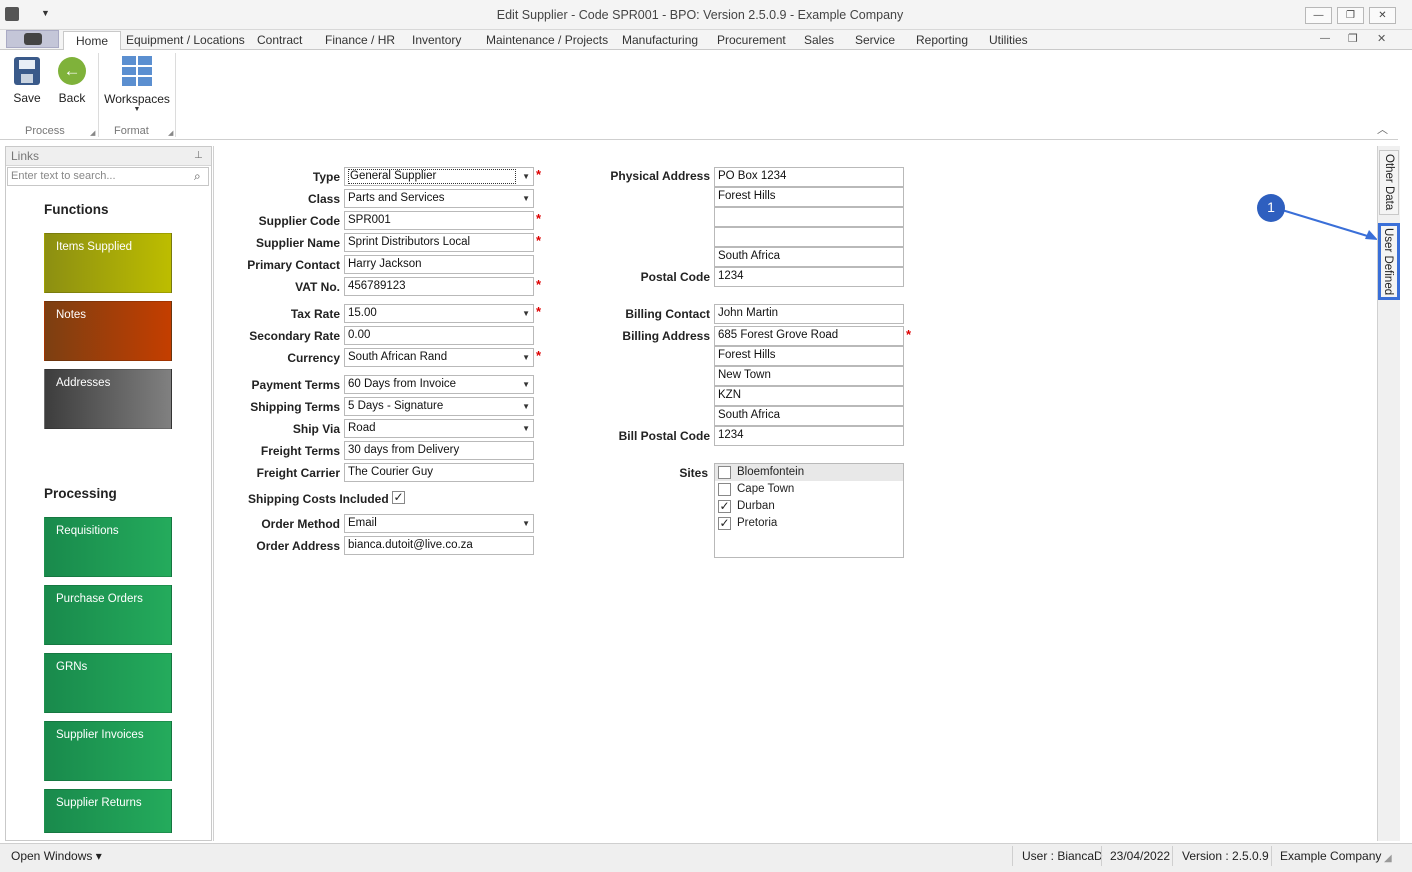  I want to click on secondary-rate-input: 0.00, so click(439, 335).